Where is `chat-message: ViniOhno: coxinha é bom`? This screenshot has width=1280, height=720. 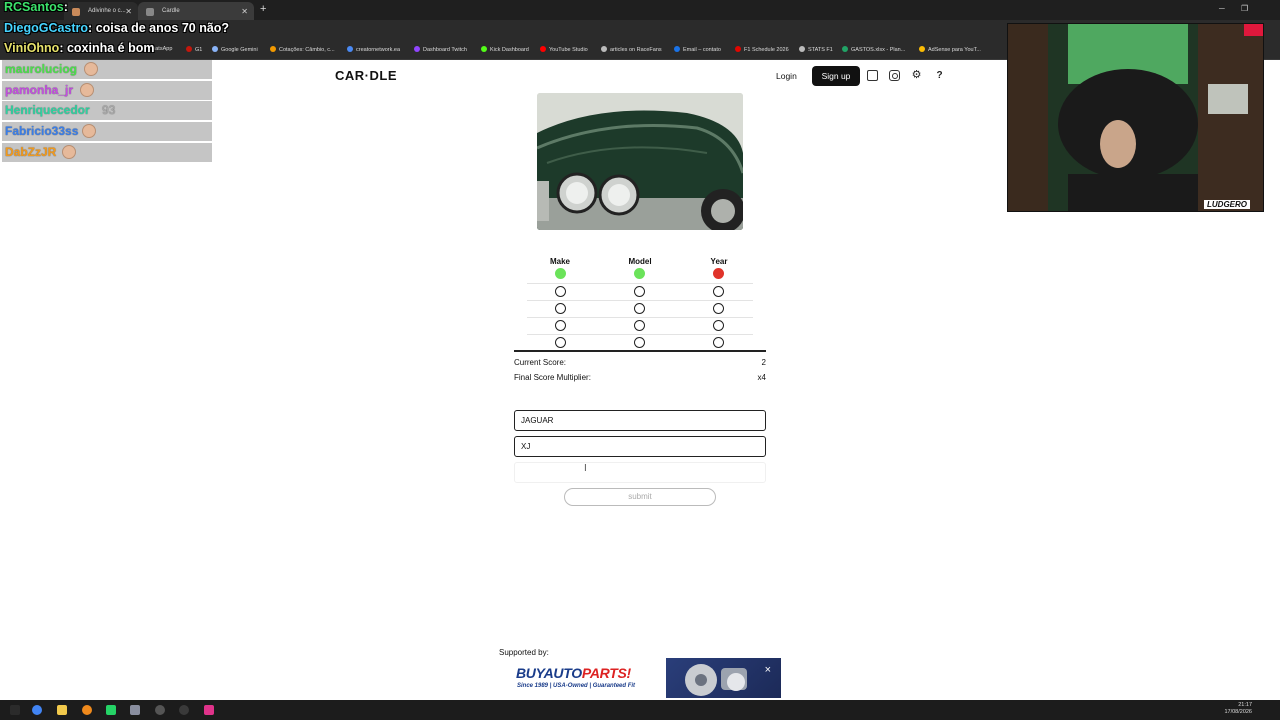
chat-message: ViniOhno: coxinha é bom is located at coordinates (79, 48).